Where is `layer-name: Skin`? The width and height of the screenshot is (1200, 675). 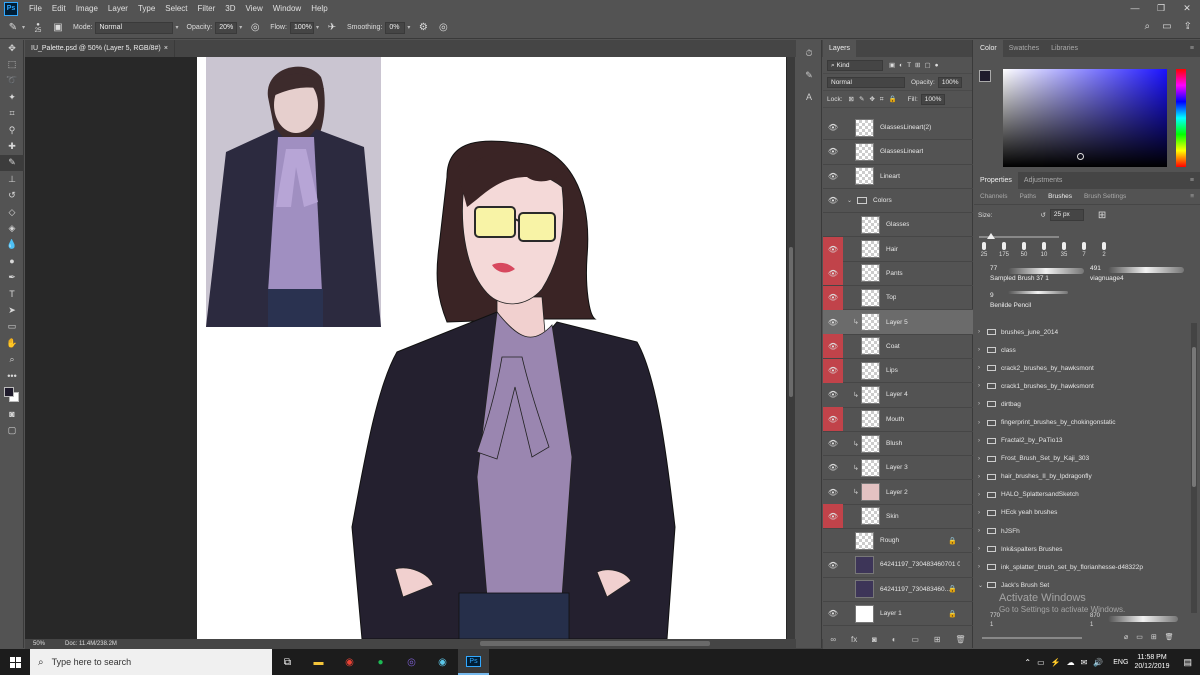 layer-name: Skin is located at coordinates (892, 516).